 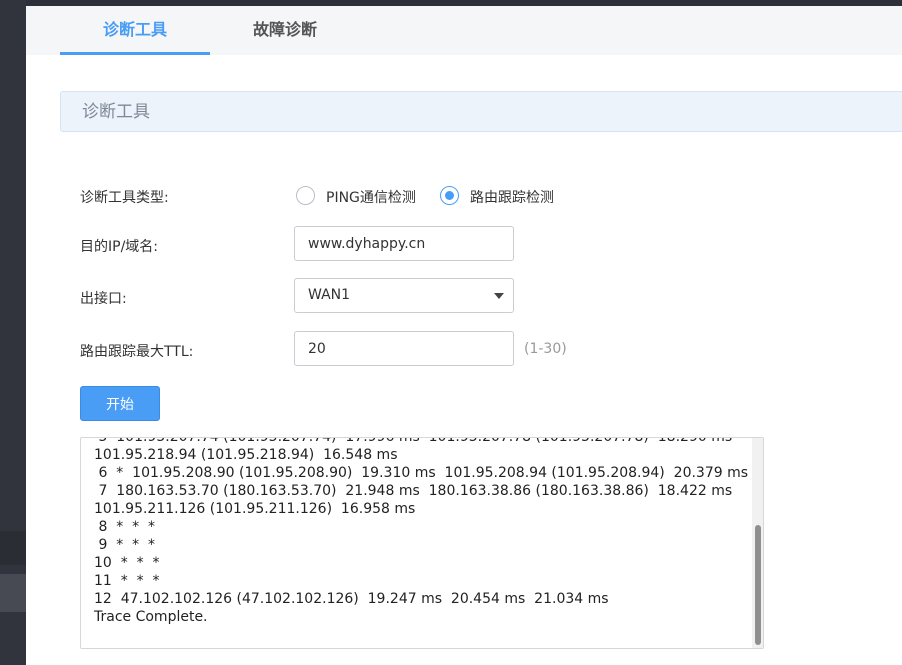 What do you see at coordinates (285, 30) in the screenshot?
I see `tab-fault-diagnose: 故障诊断` at bounding box center [285, 30].